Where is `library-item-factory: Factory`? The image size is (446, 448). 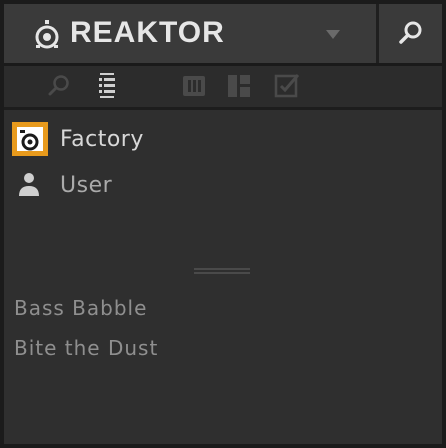
library-item-factory: Factory is located at coordinates (78, 139).